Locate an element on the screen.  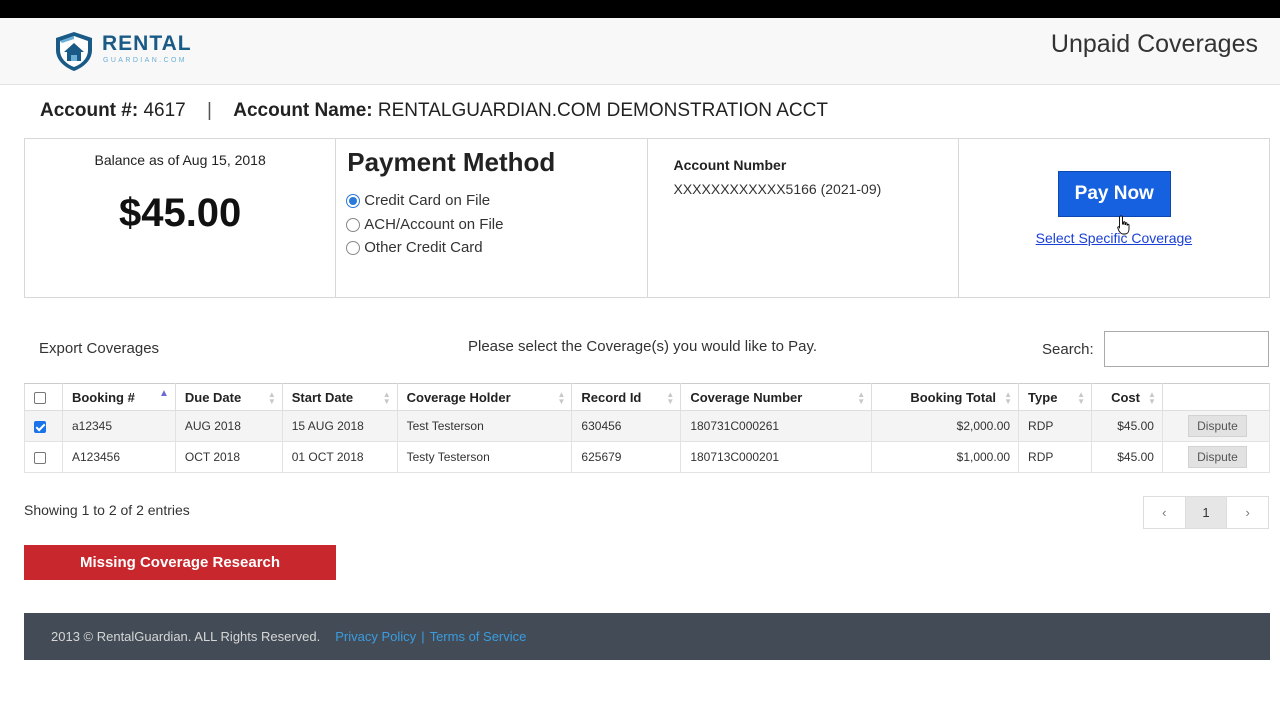
cell-coverage-holder: Test Testerson is located at coordinates (484, 426).